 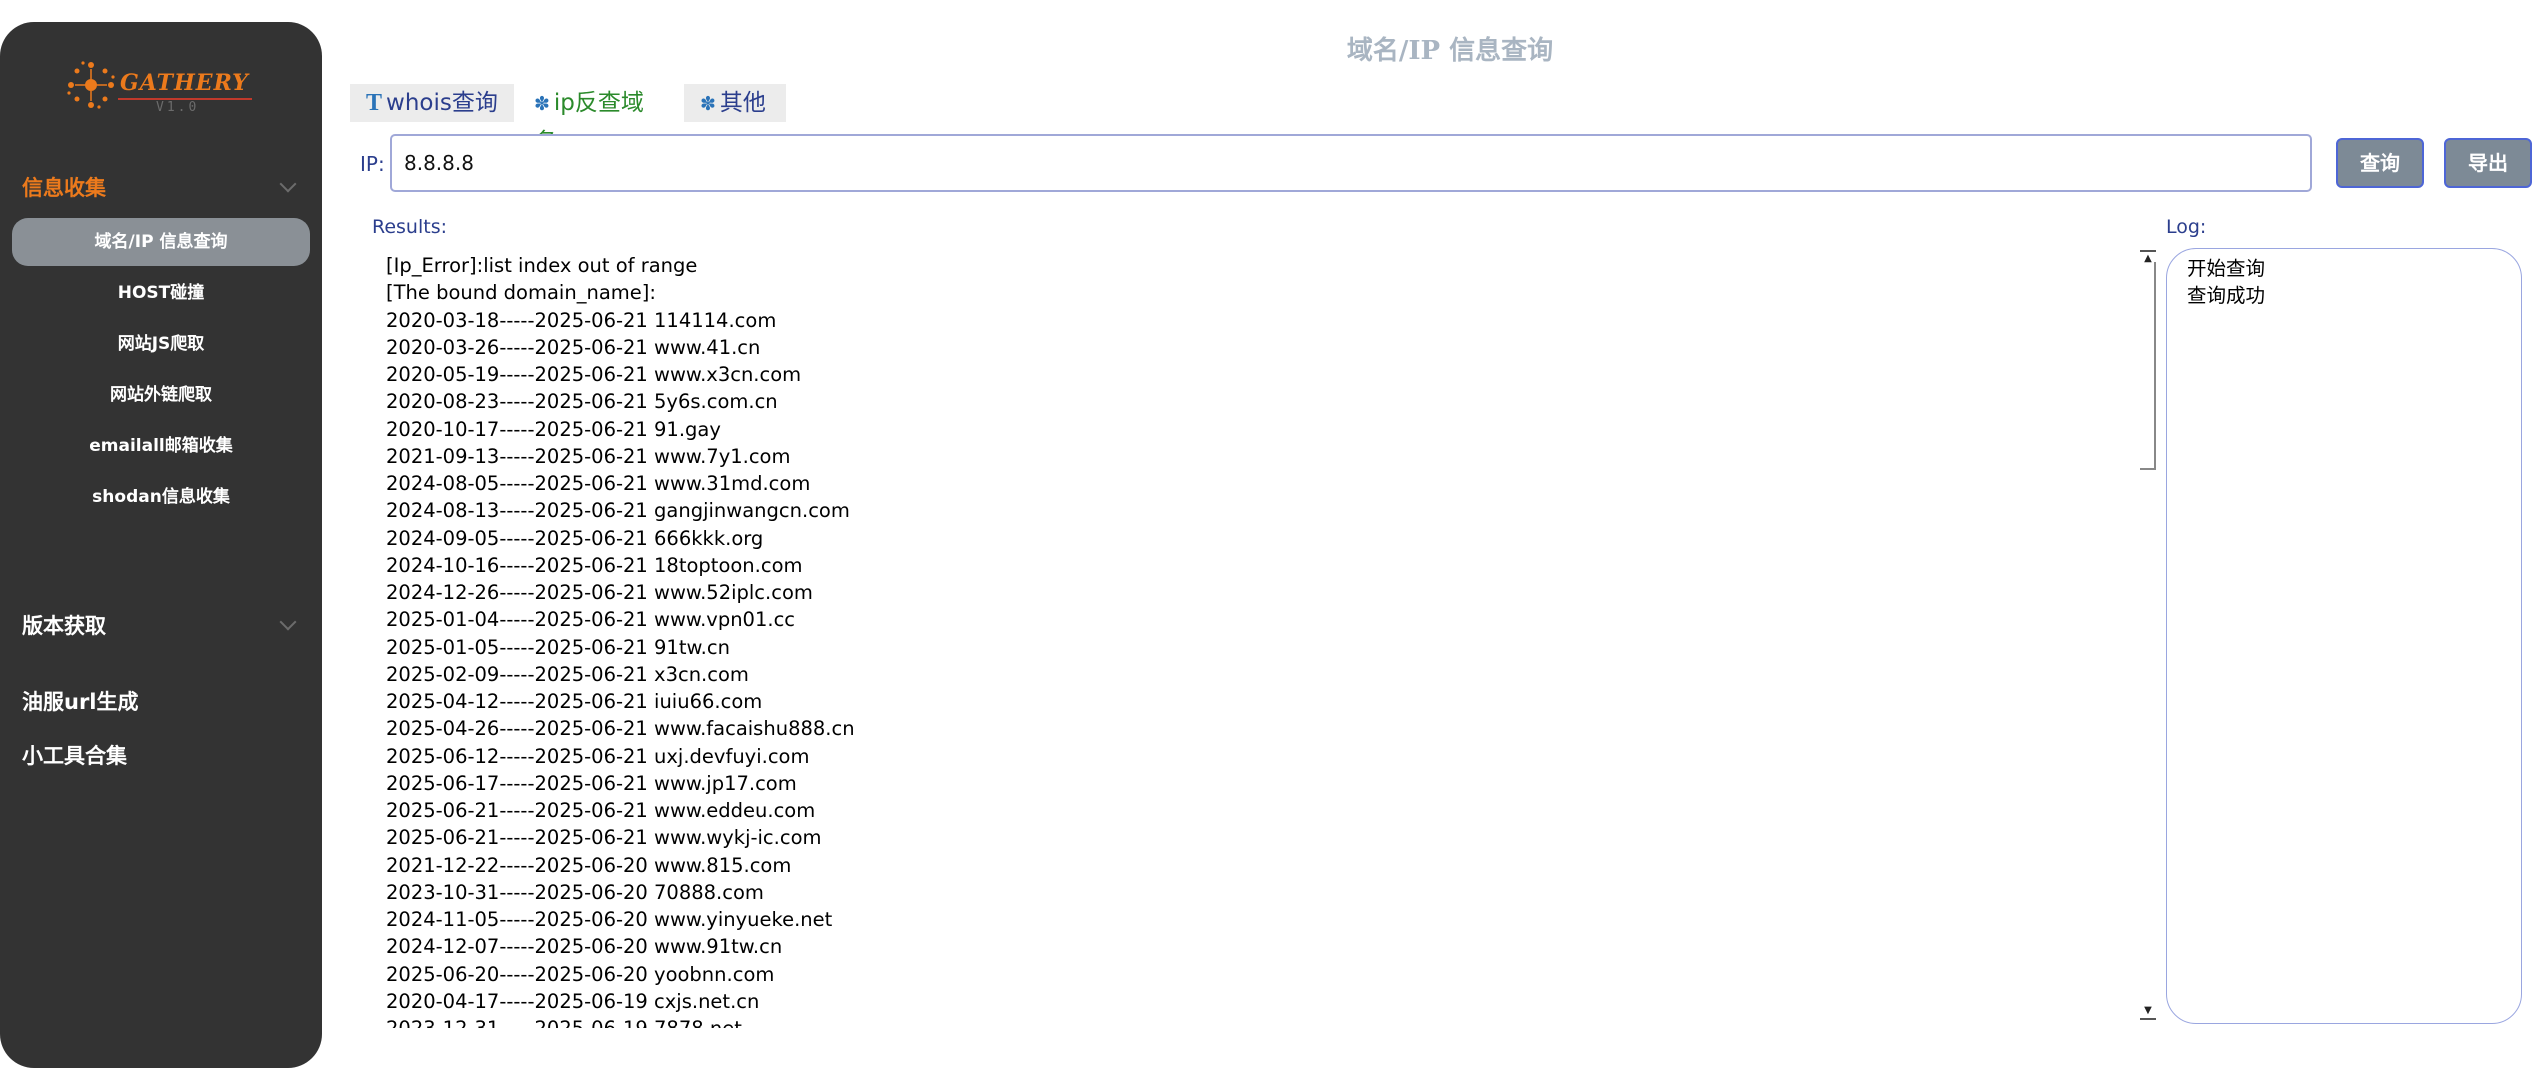 What do you see at coordinates (91, 85) in the screenshot?
I see `logo-spark-icon` at bounding box center [91, 85].